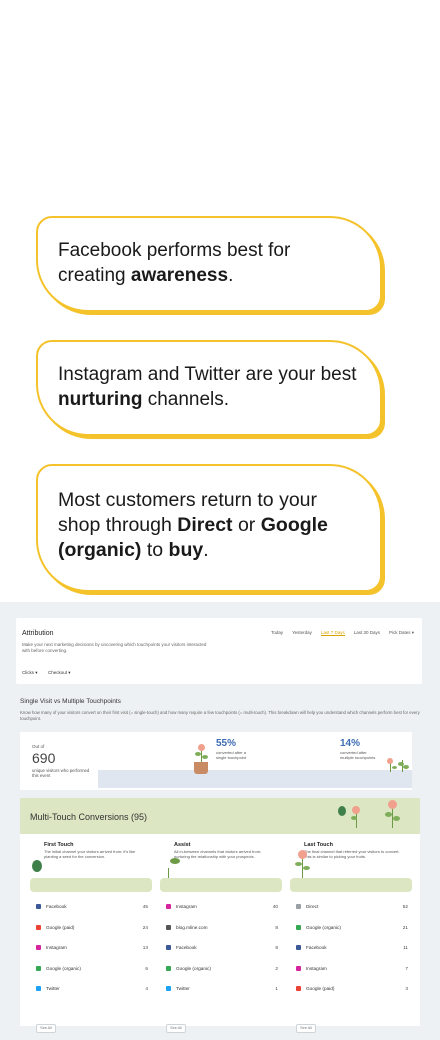 The image size is (440, 1040). What do you see at coordinates (168, 927) in the screenshot?
I see `mail-icon` at bounding box center [168, 927].